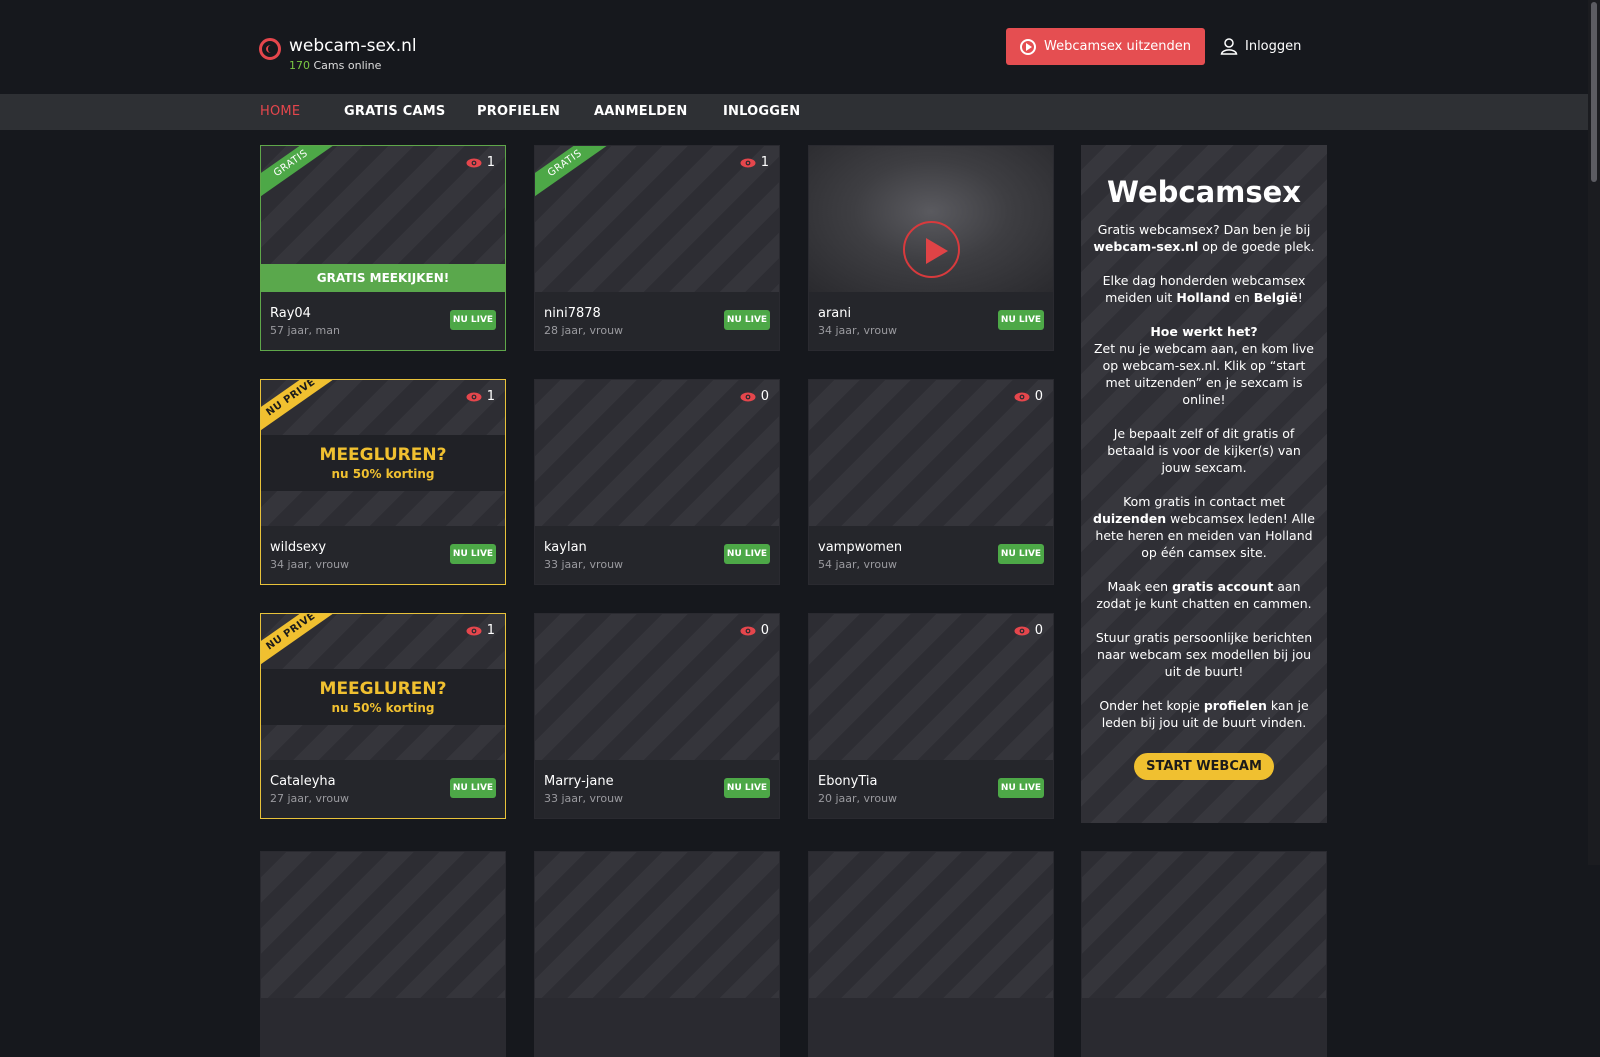  I want to click on cam-name: kaylan, so click(565, 547).